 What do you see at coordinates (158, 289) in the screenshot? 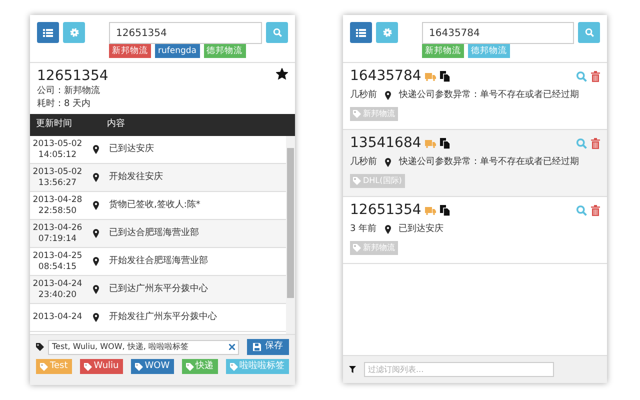
I see `event-text: 已到达广州东平分拨中心` at bounding box center [158, 289].